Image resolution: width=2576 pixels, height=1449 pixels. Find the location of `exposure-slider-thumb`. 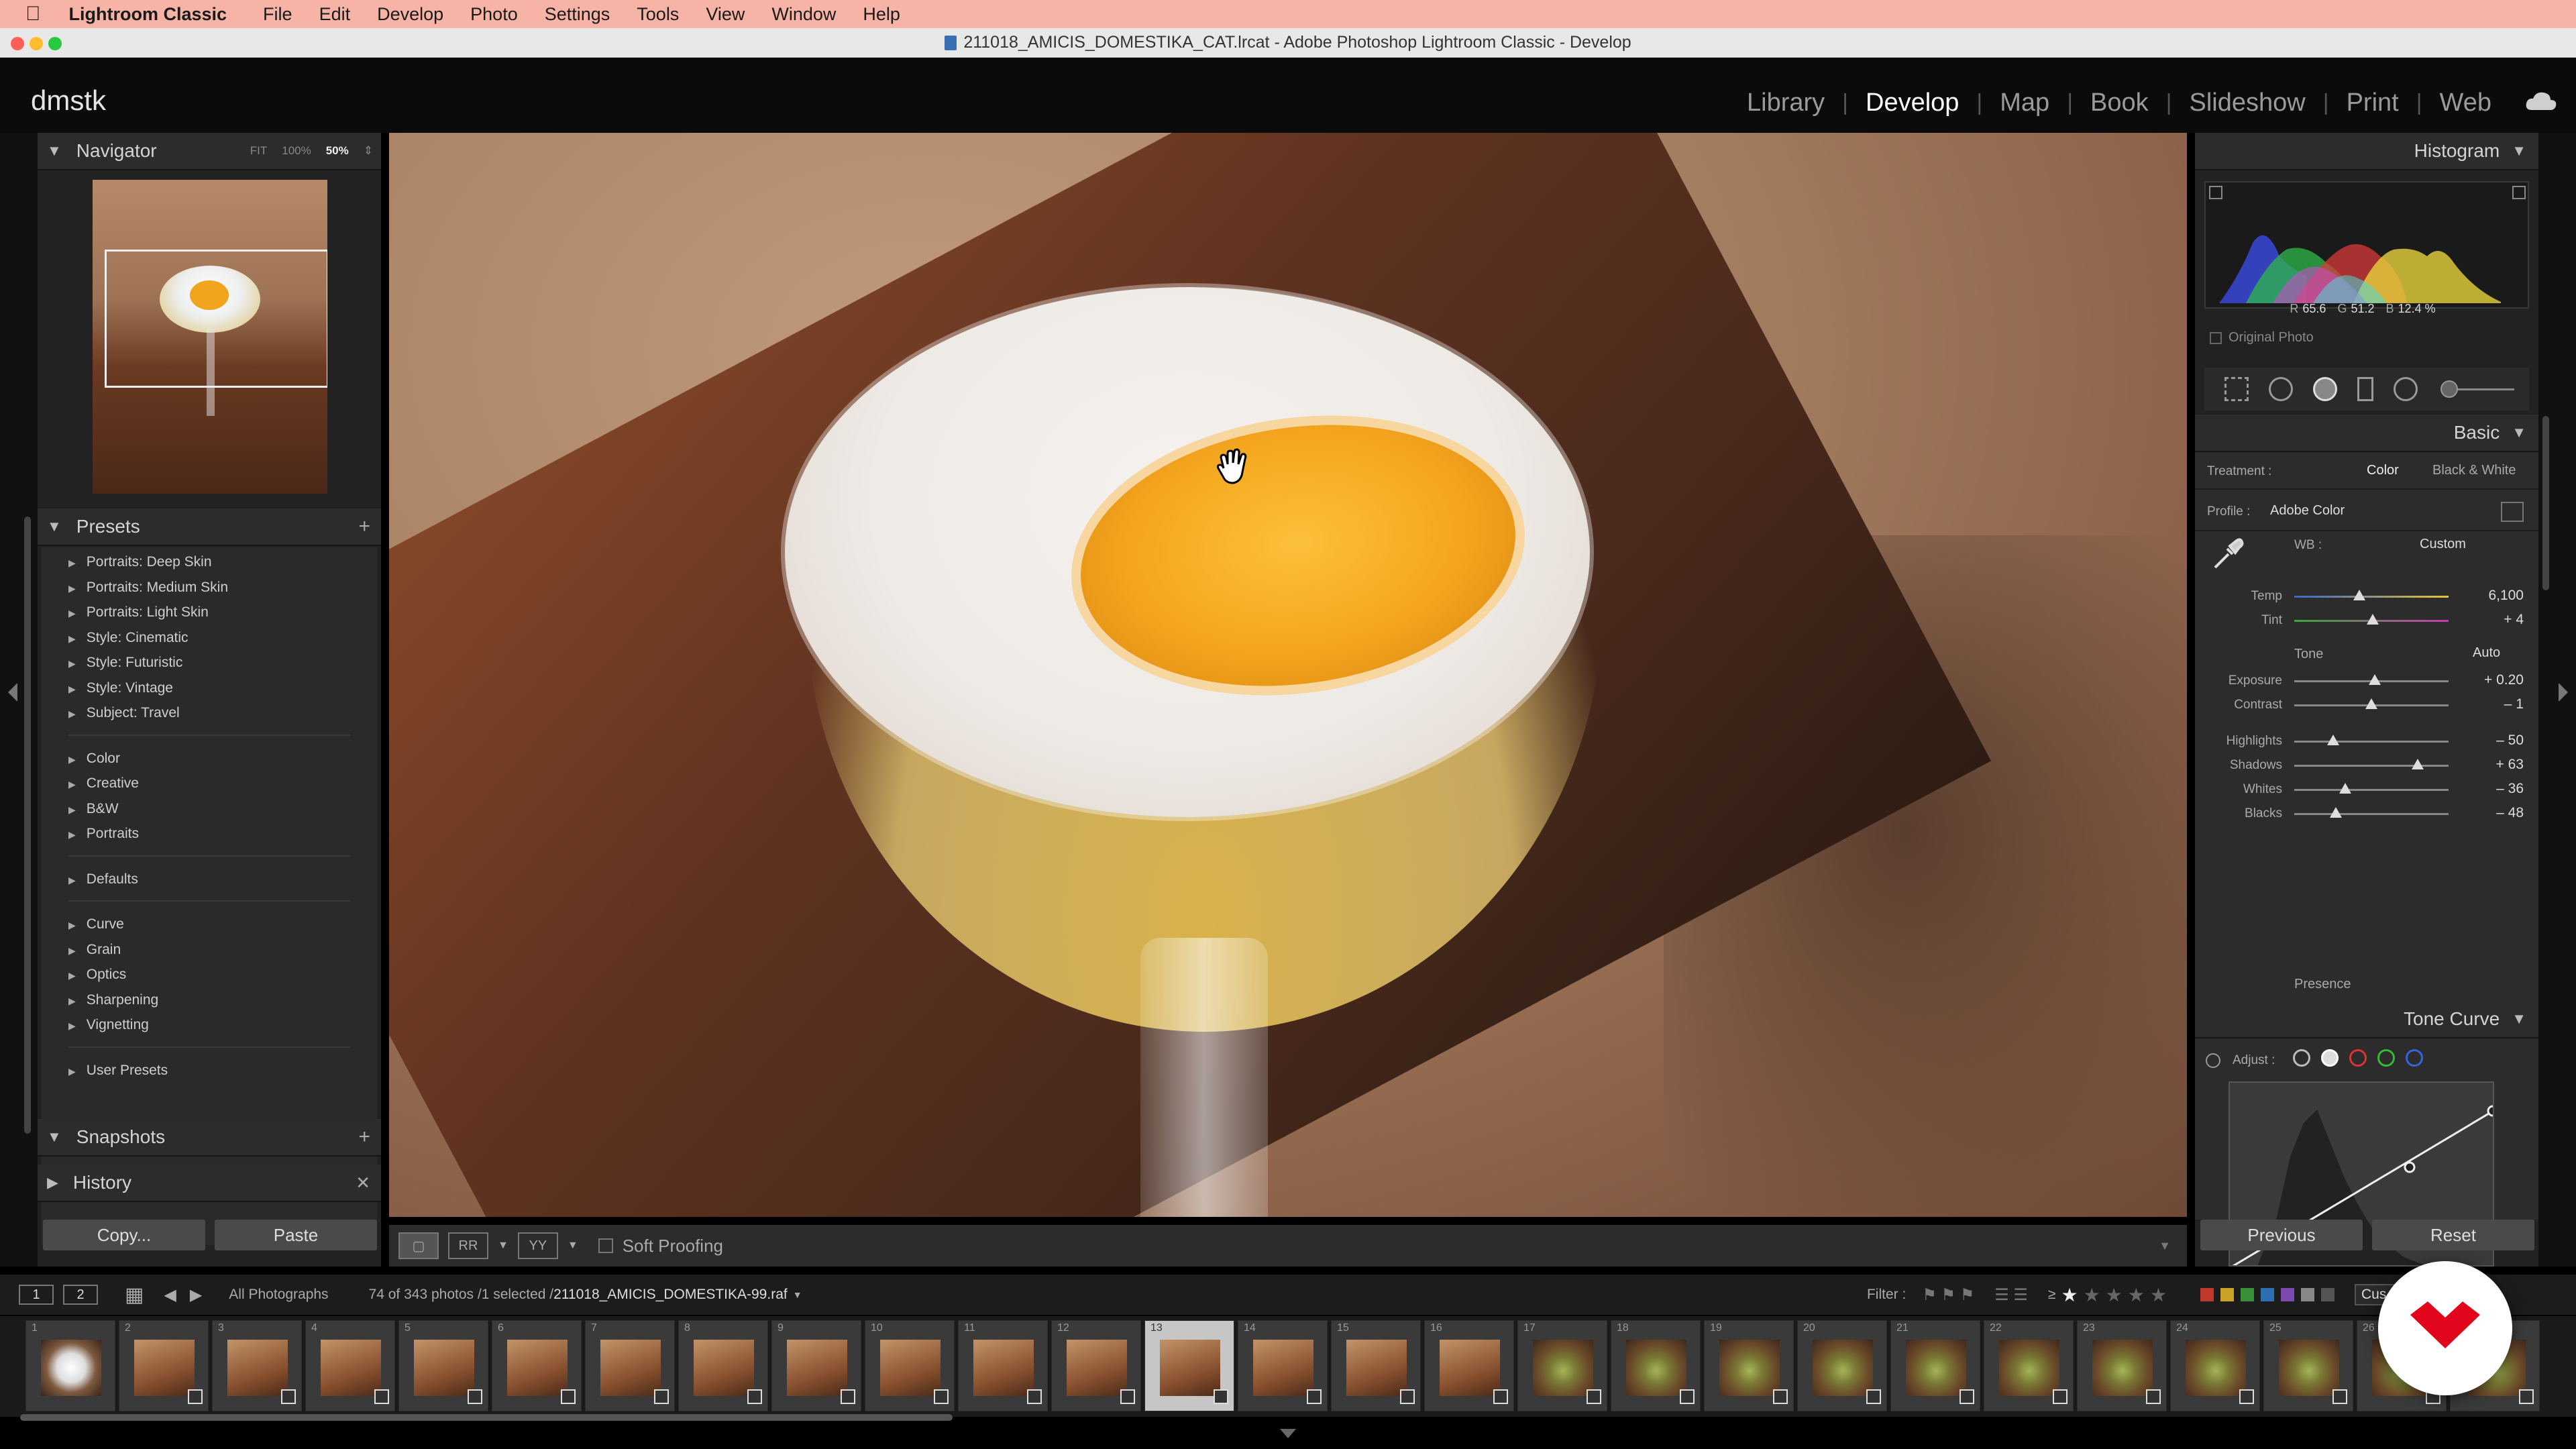

exposure-slider-thumb is located at coordinates (2374, 679).